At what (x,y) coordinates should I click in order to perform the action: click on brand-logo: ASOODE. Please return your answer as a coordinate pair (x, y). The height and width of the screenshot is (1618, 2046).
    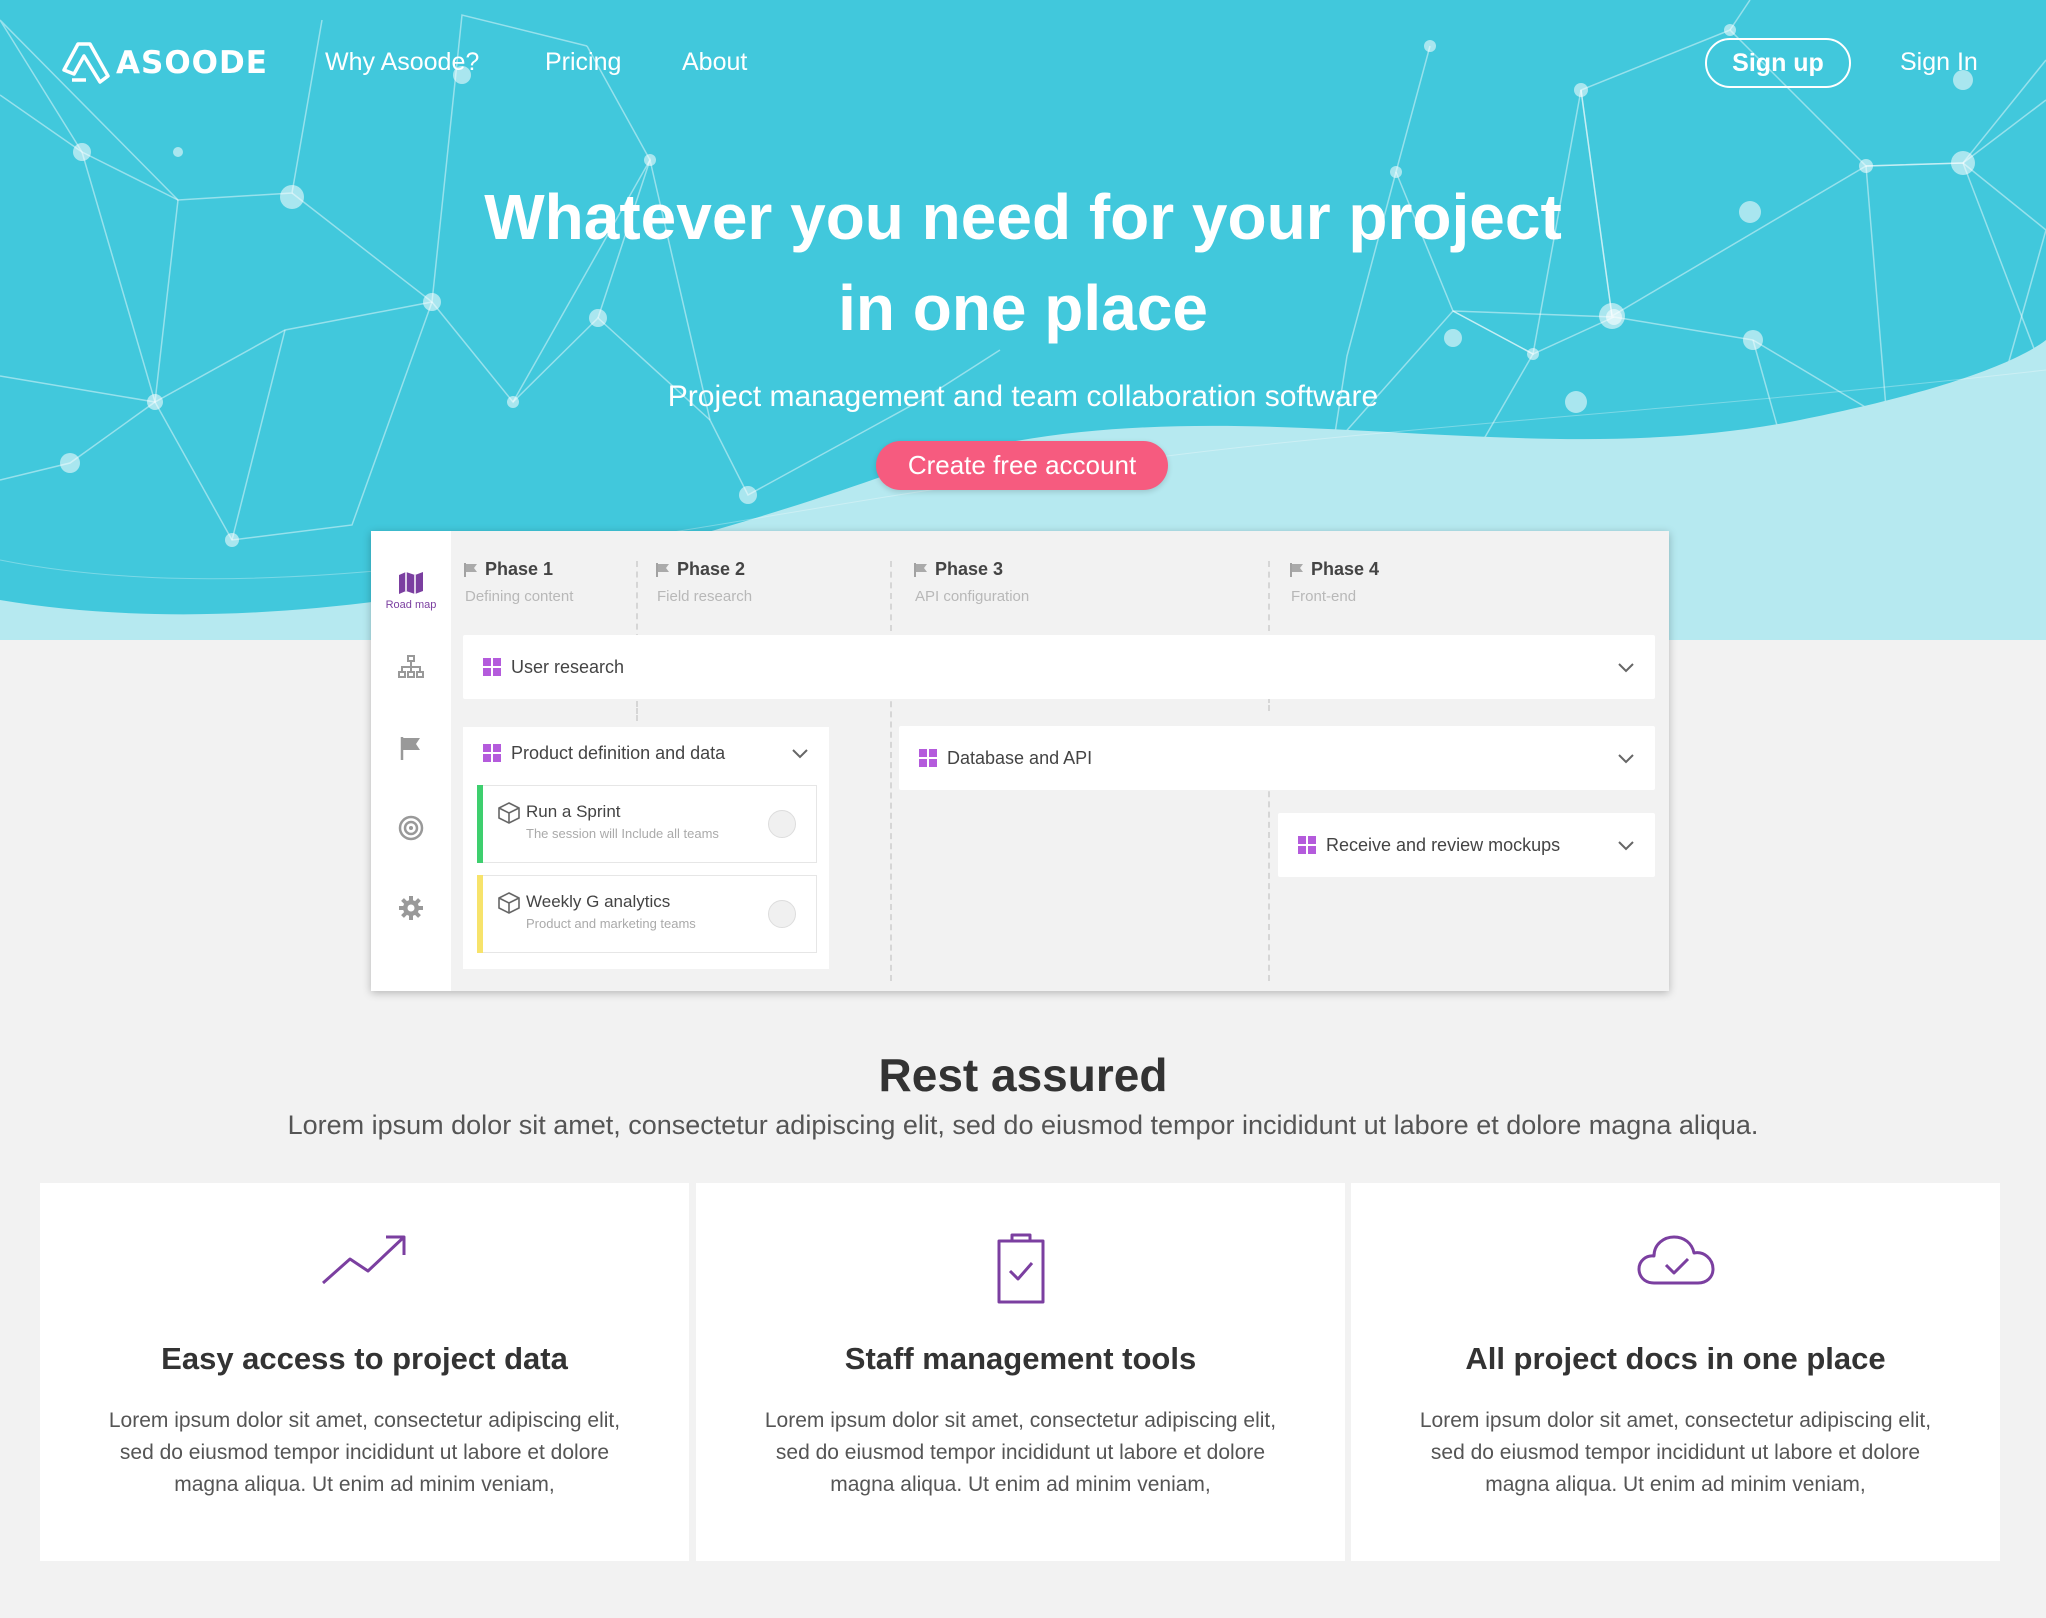
    Looking at the image, I should click on (164, 63).